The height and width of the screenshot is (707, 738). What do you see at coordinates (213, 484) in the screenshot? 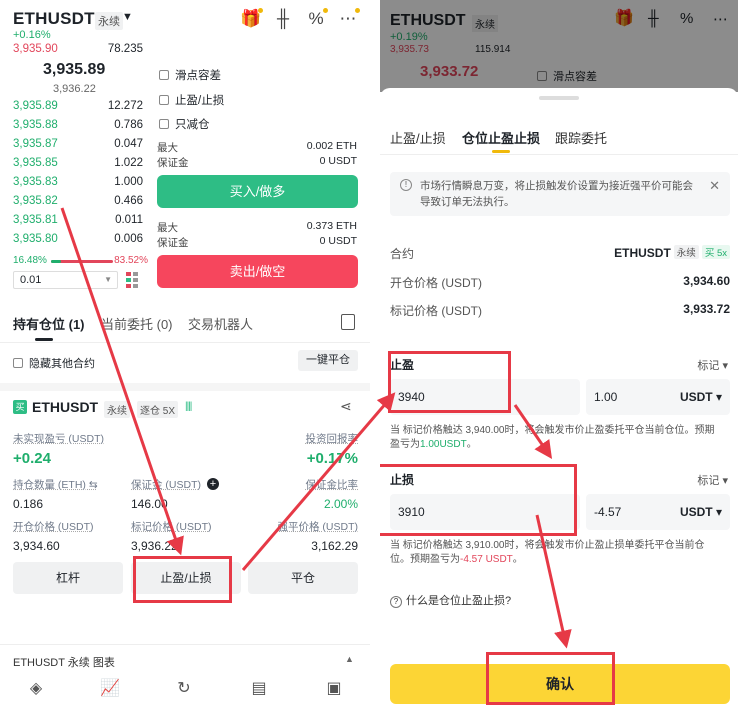
I see `add-margin-icon: +` at bounding box center [213, 484].